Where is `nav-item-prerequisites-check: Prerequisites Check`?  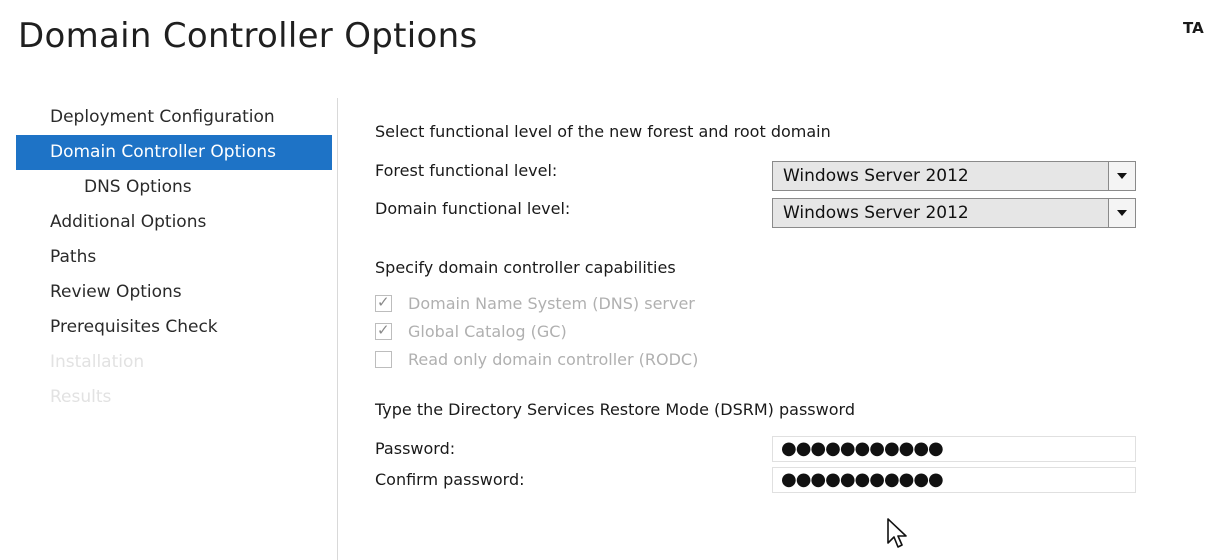
nav-item-prerequisites-check: Prerequisites Check is located at coordinates (174, 327).